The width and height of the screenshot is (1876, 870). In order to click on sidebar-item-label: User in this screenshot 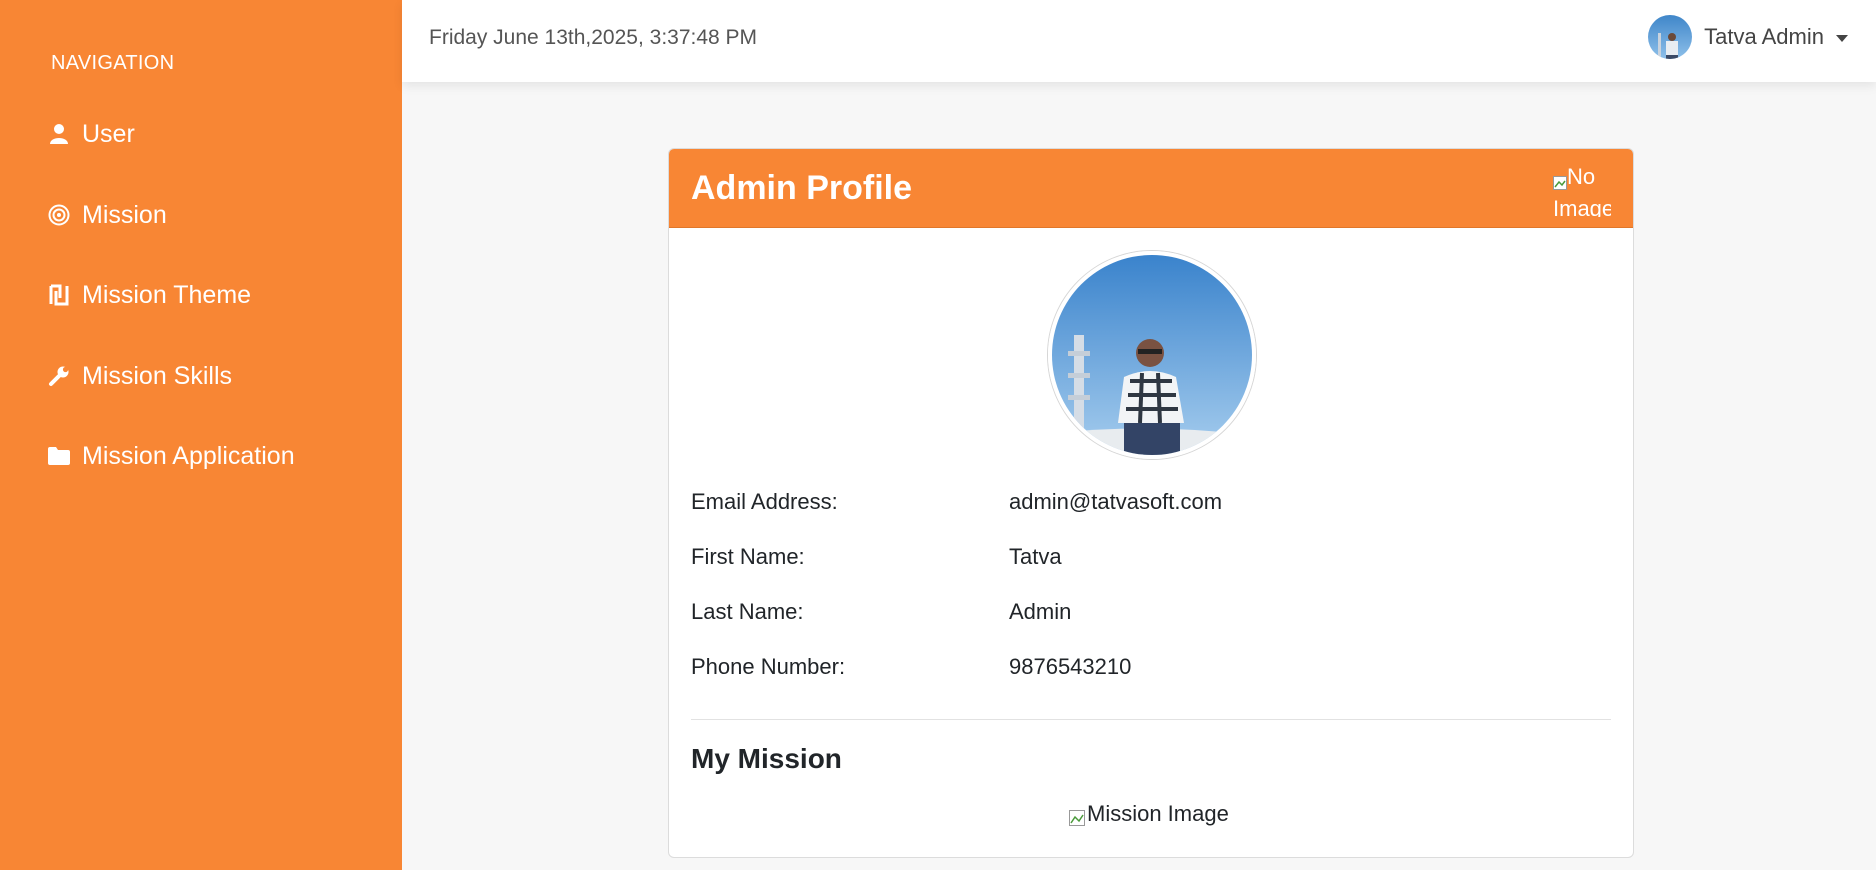, I will do `click(108, 133)`.